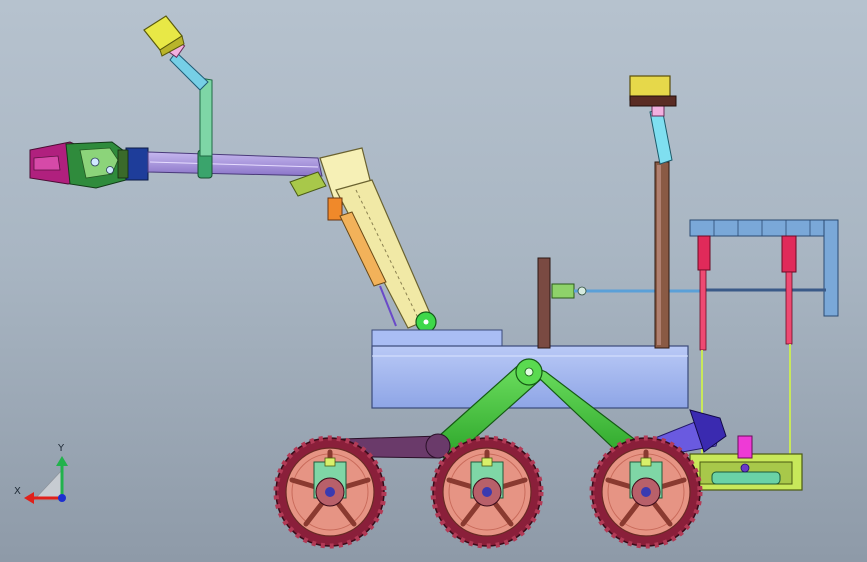 The image size is (867, 562). What do you see at coordinates (62, 461) in the screenshot?
I see `y-axis-arrowhead` at bounding box center [62, 461].